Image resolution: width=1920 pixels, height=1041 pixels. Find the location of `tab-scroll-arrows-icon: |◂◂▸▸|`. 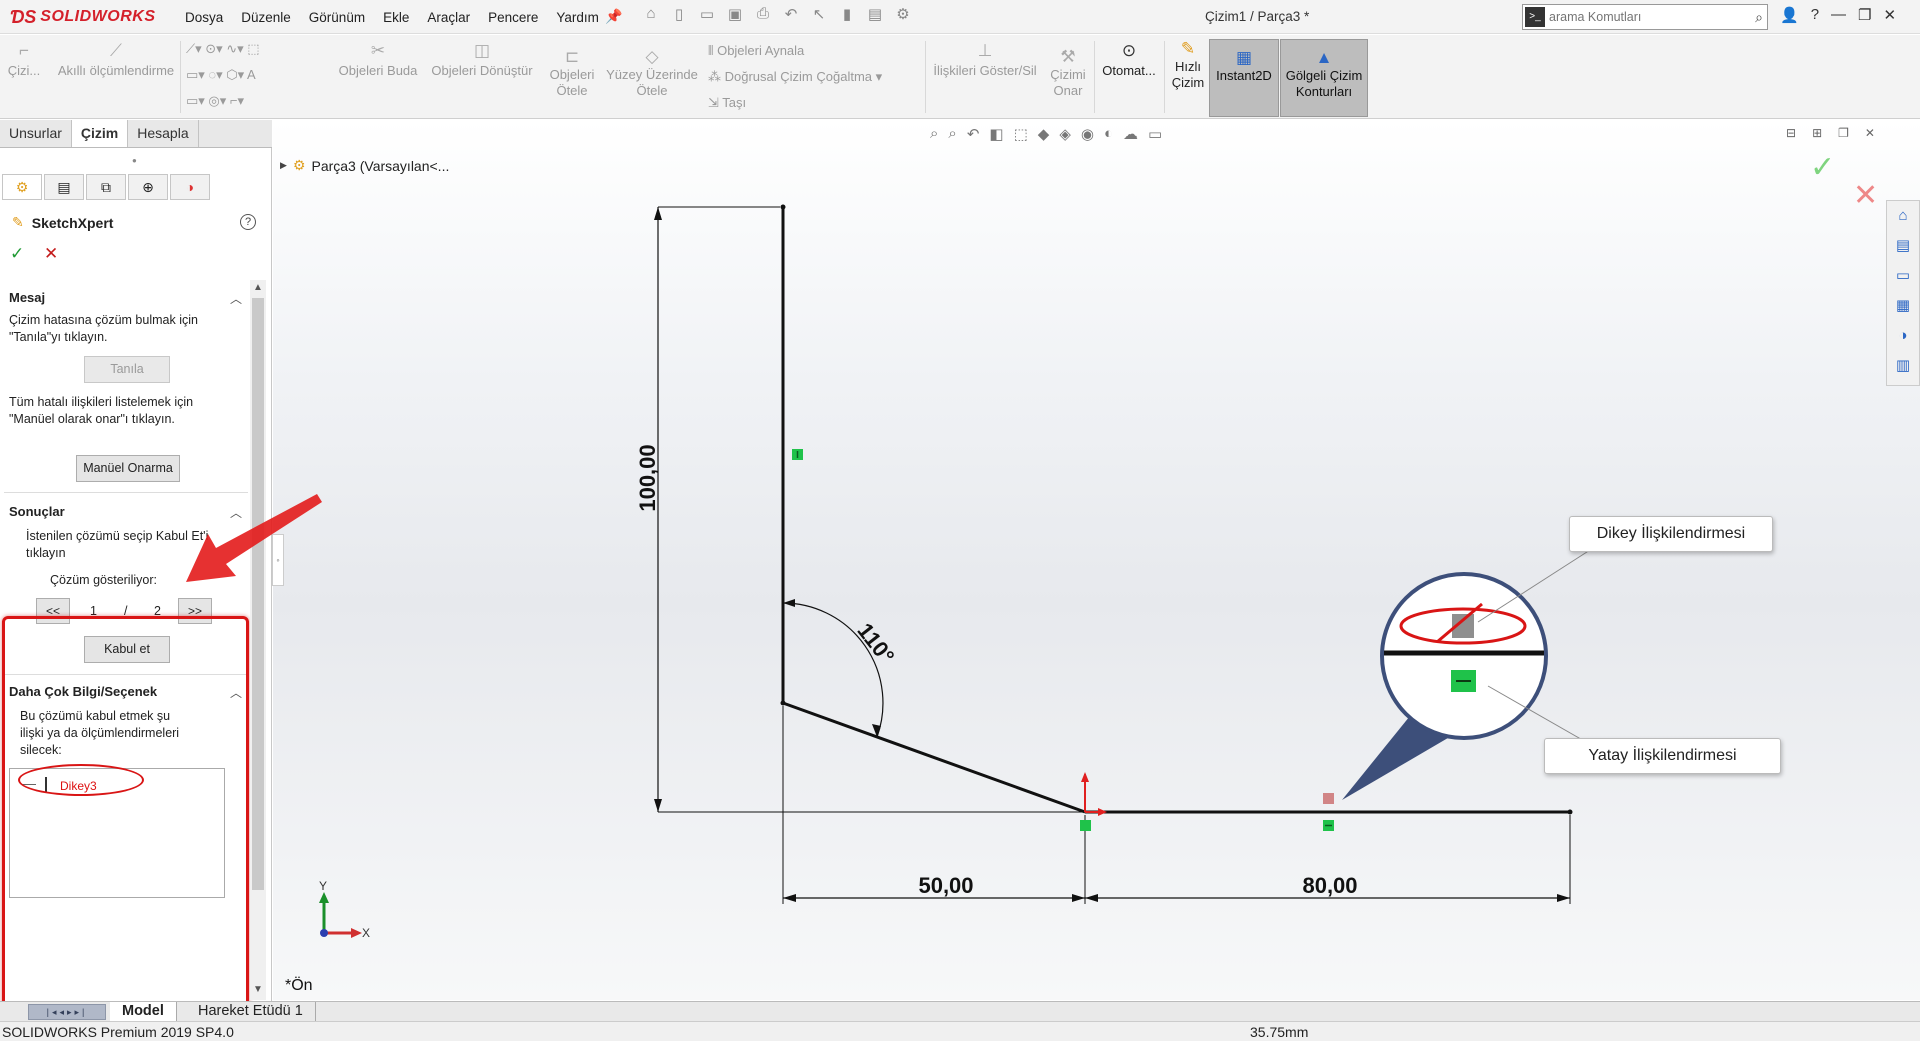

tab-scroll-arrows-icon: |◂◂▸▸| is located at coordinates (67, 1012).